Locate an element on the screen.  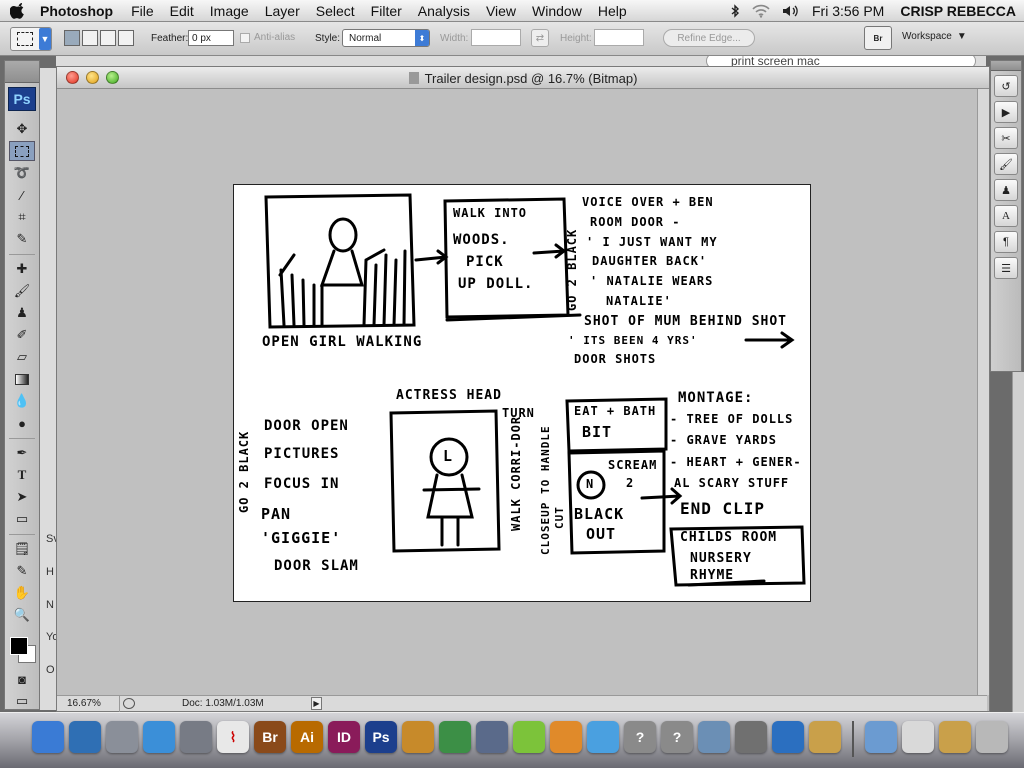
notes-tool-icon: 🗒 is located at coordinates (22, 549).